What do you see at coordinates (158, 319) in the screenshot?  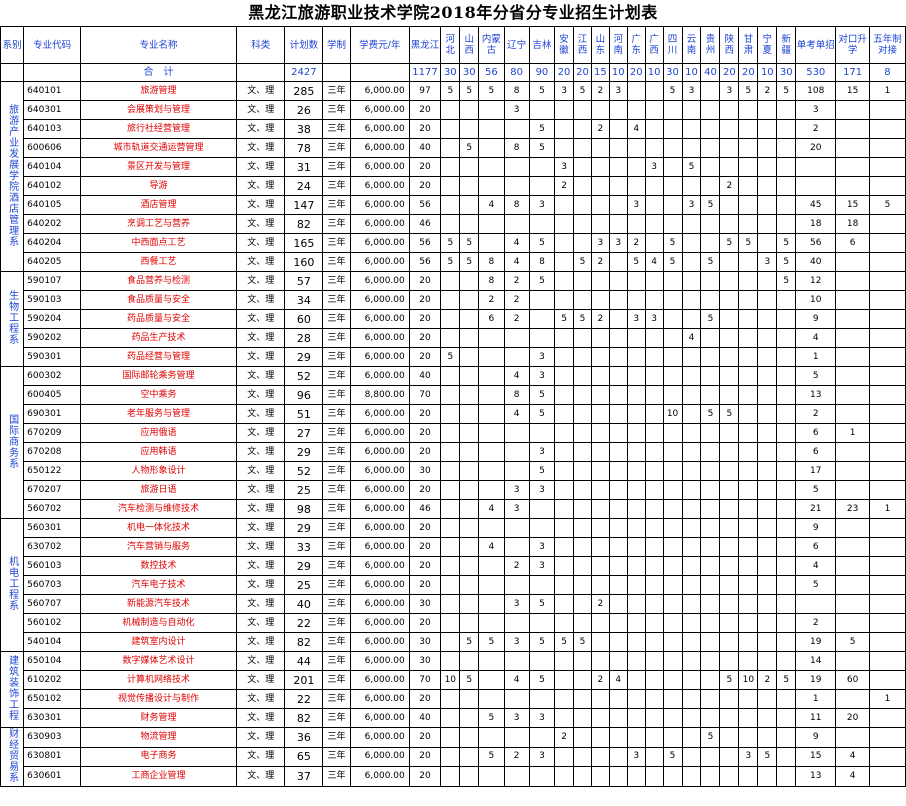 I see `major-name: 药品质量与安全` at bounding box center [158, 319].